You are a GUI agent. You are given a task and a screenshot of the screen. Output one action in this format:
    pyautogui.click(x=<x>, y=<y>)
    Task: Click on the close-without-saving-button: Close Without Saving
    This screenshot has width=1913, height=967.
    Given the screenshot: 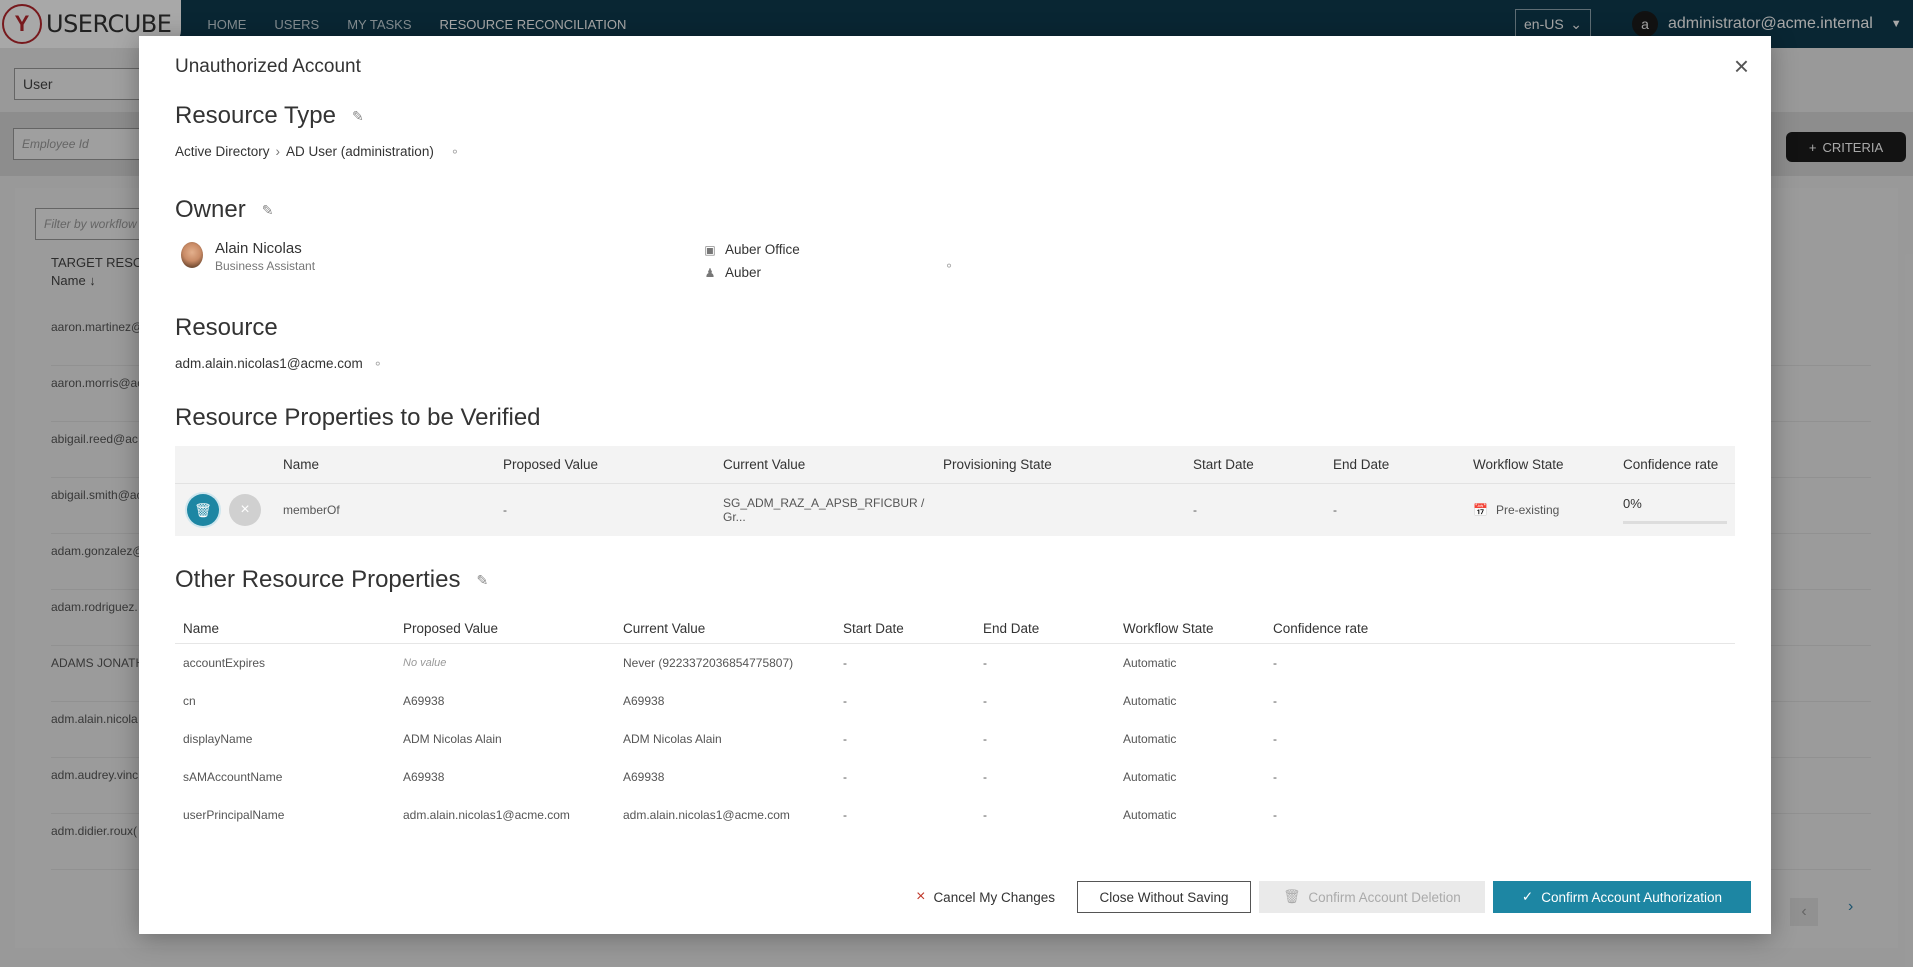 What is the action you would take?
    pyautogui.click(x=1164, y=897)
    